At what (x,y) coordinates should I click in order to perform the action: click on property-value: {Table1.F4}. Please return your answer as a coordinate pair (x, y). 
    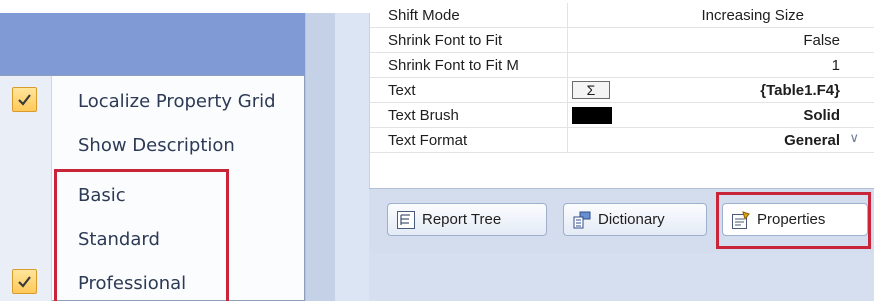
    Looking at the image, I should click on (800, 90).